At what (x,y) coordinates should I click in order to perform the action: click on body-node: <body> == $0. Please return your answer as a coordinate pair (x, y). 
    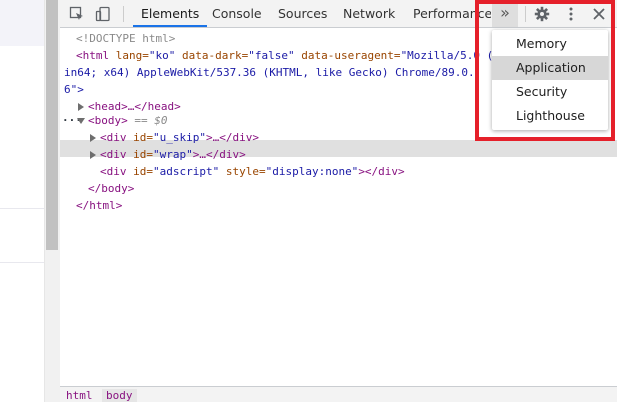
    Looking at the image, I should click on (128, 120).